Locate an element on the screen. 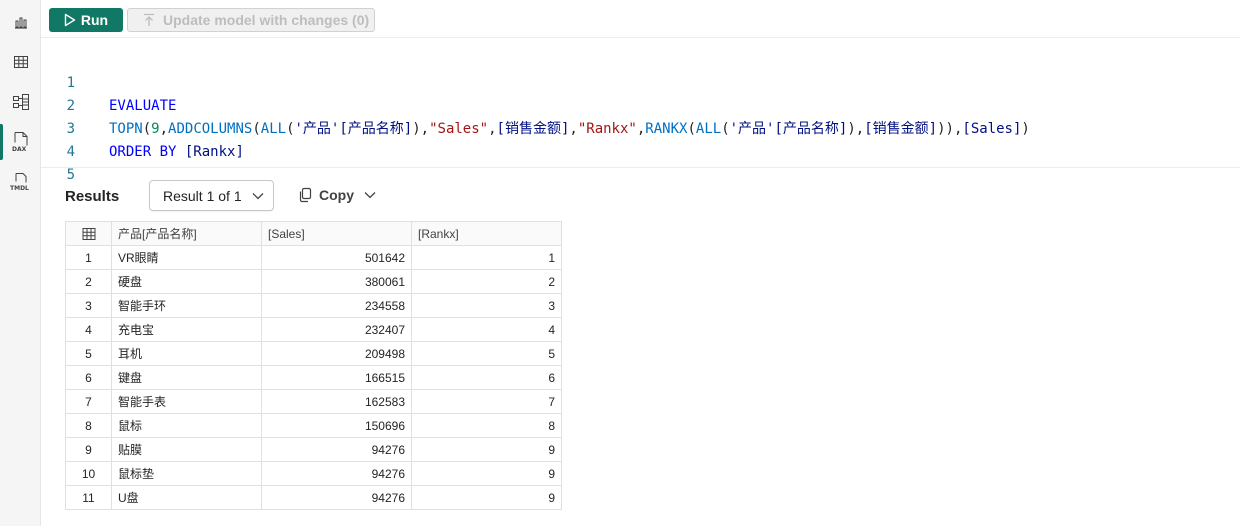 Image resolution: width=1240 pixels, height=526 pixels. sales-cell: 234558 is located at coordinates (336, 305).